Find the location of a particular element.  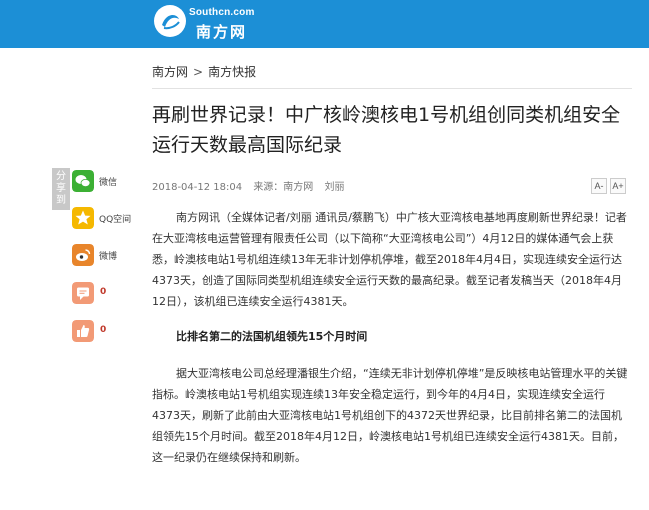

logo-english-text: Southcn.com is located at coordinates (222, 12).